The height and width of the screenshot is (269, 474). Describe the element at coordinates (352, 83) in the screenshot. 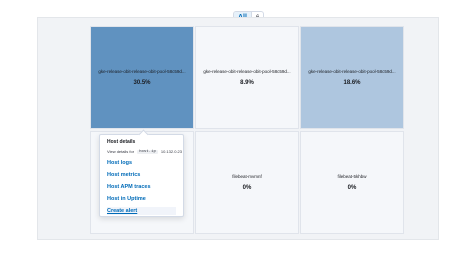

I see `node-value: 18.6%` at that location.